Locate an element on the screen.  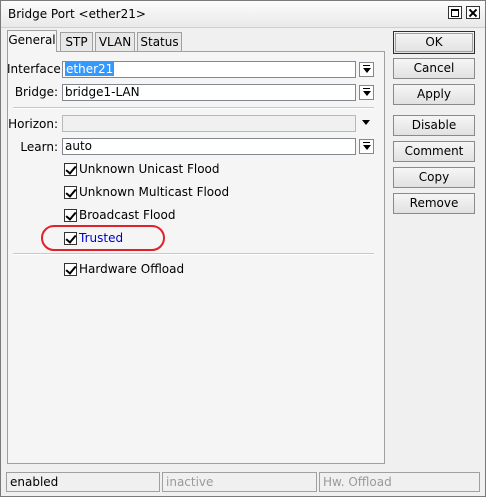
unknown-unicast-flood-label: Unknown Unicast Flood is located at coordinates (149, 169).